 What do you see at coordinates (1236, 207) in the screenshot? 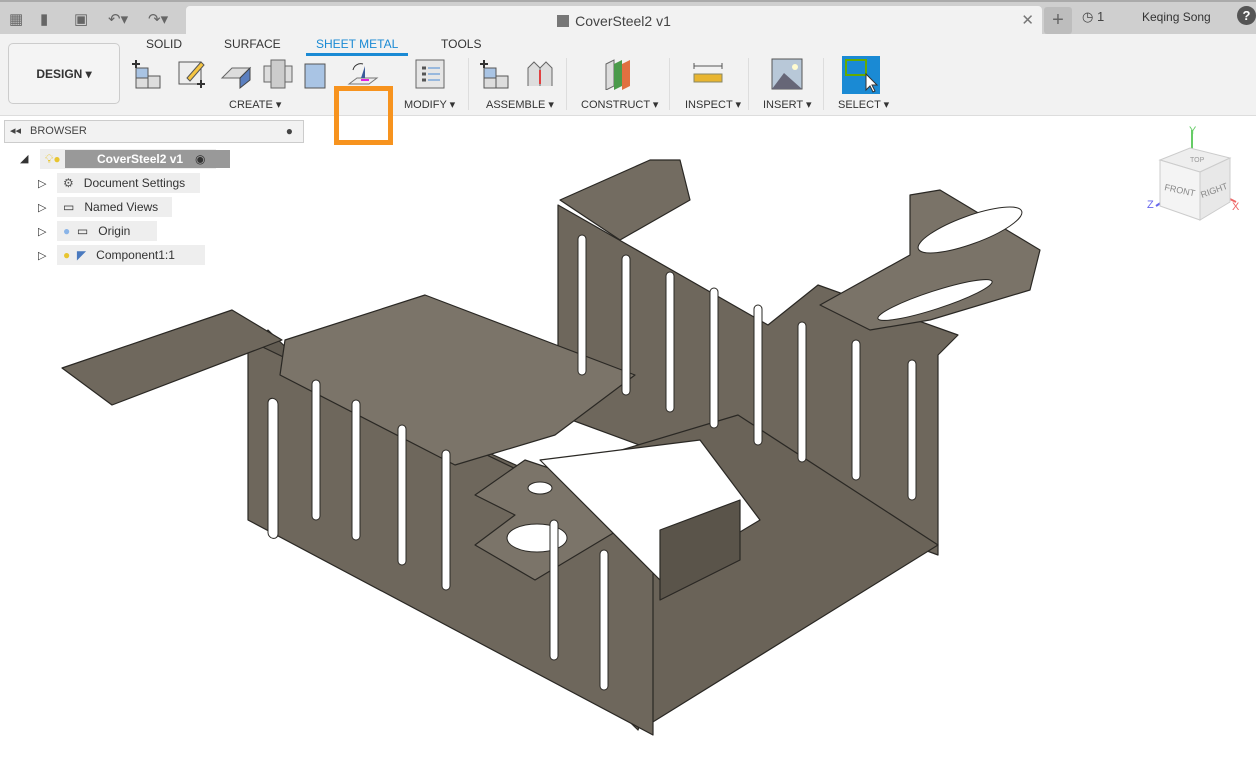
I see `axis-x: X` at bounding box center [1236, 207].